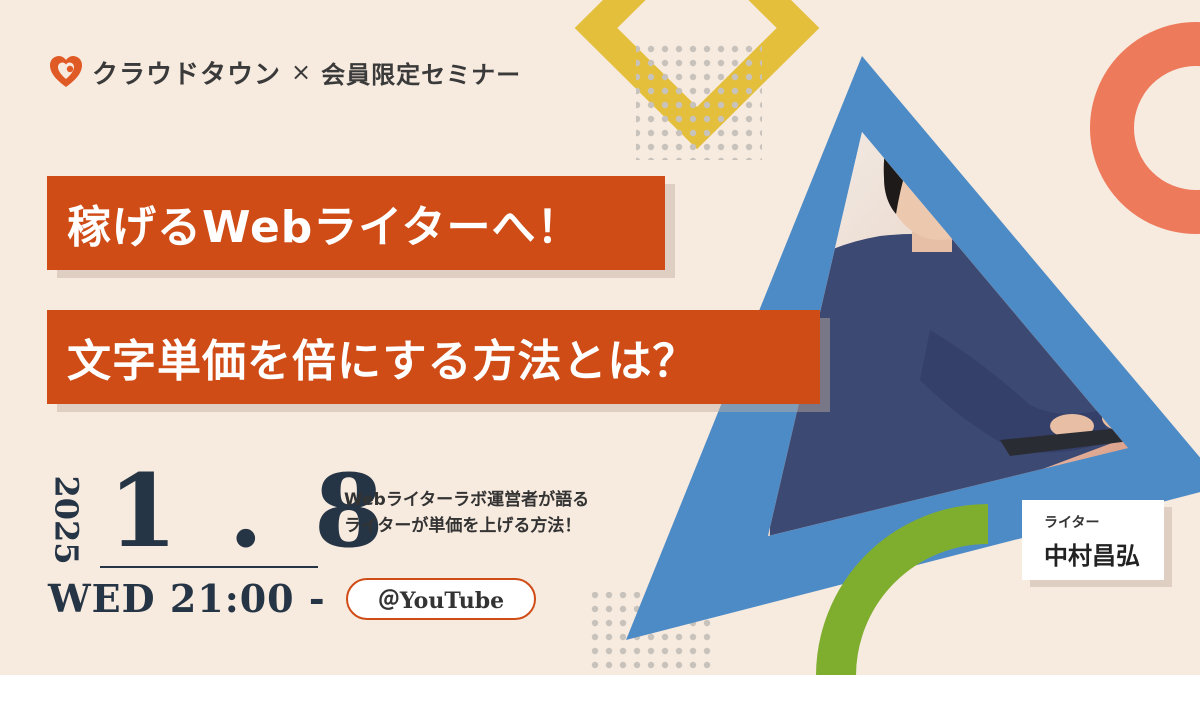  I want to click on venue-badge: ＠YouTube, so click(441, 599).